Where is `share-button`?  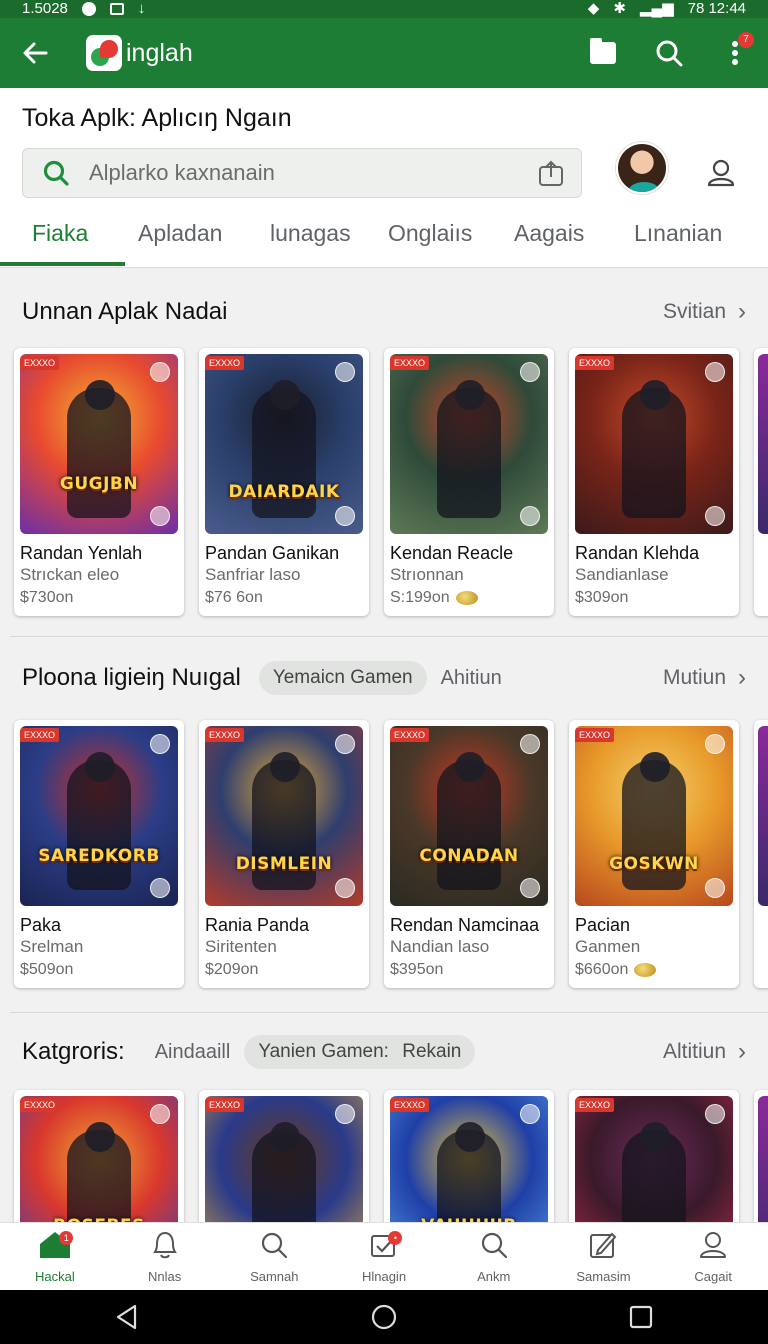
share-button is located at coordinates (551, 173).